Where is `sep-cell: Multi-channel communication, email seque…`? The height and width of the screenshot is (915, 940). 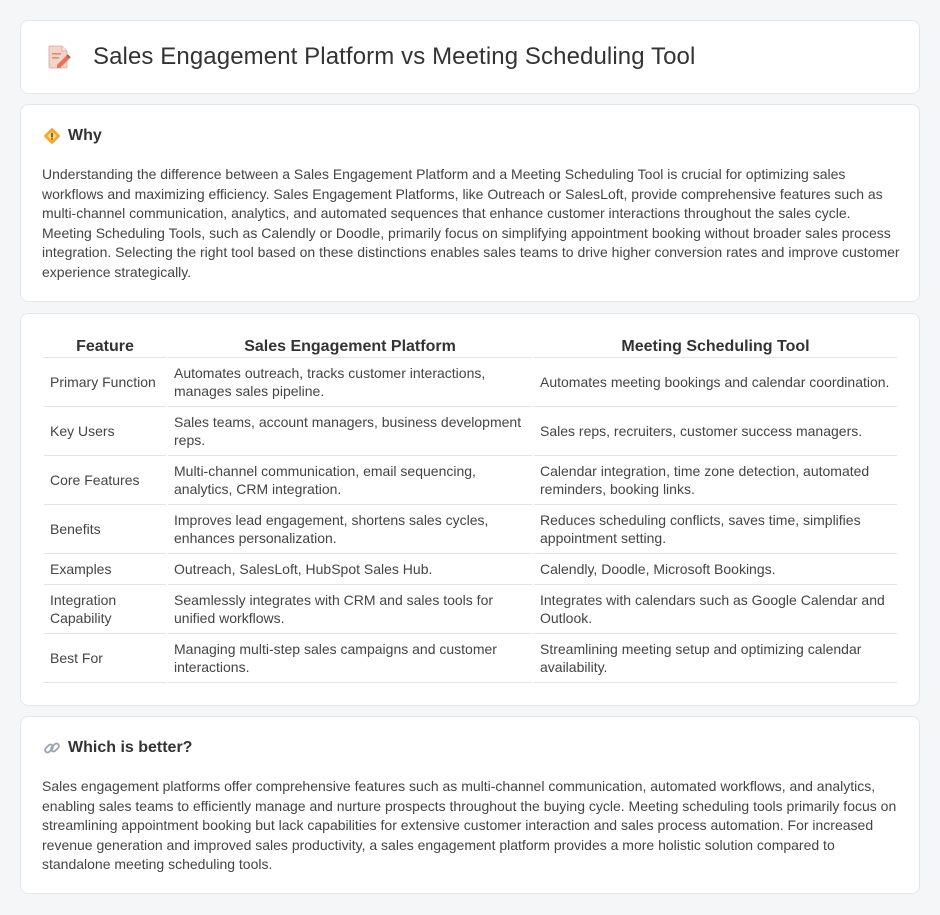
sep-cell: Multi-channel communication, email seque… is located at coordinates (350, 480).